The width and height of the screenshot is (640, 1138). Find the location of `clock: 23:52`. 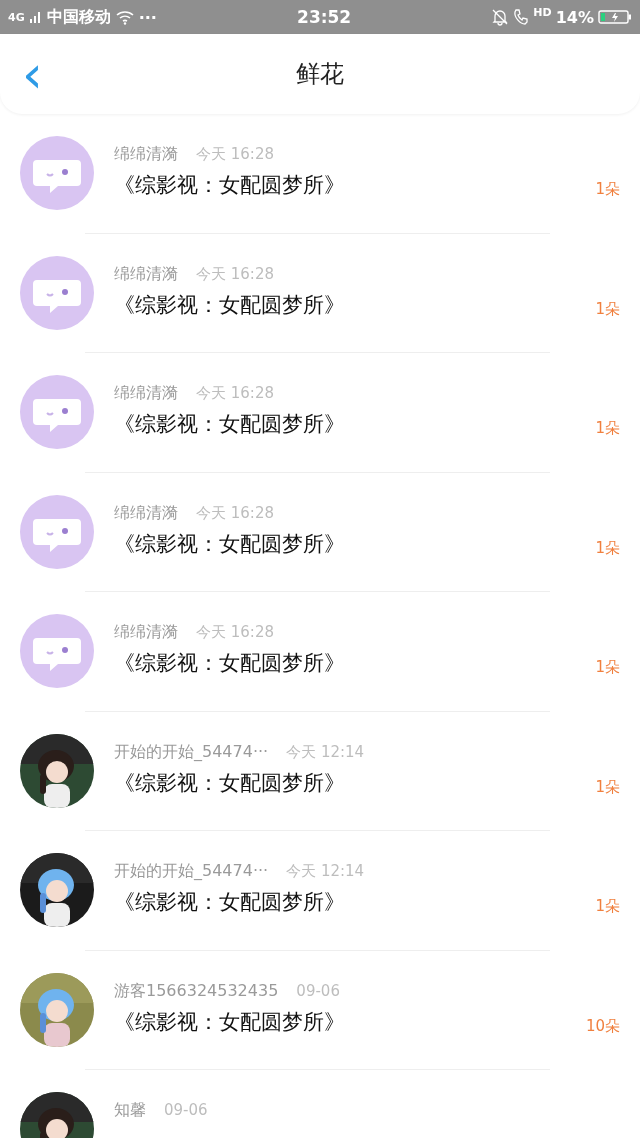

clock: 23:52 is located at coordinates (324, 17).